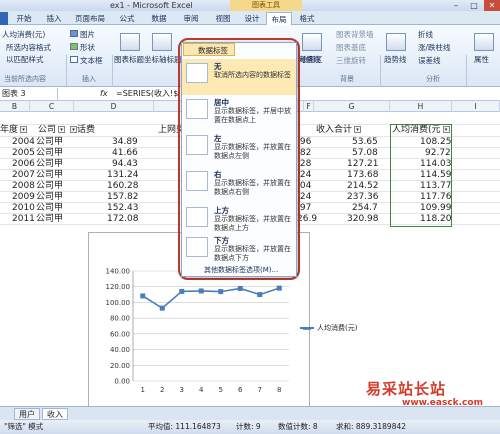  What do you see at coordinates (363, 186) in the screenshot?
I see `cell: 214.52` at bounding box center [363, 186].